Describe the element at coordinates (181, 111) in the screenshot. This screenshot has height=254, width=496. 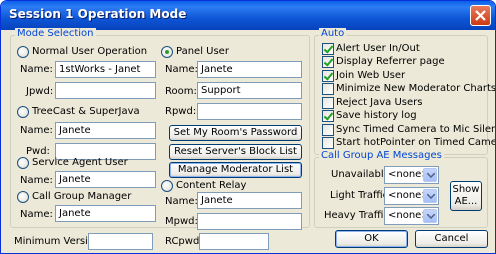
I see `rpwd-label: Rpwd:` at that location.